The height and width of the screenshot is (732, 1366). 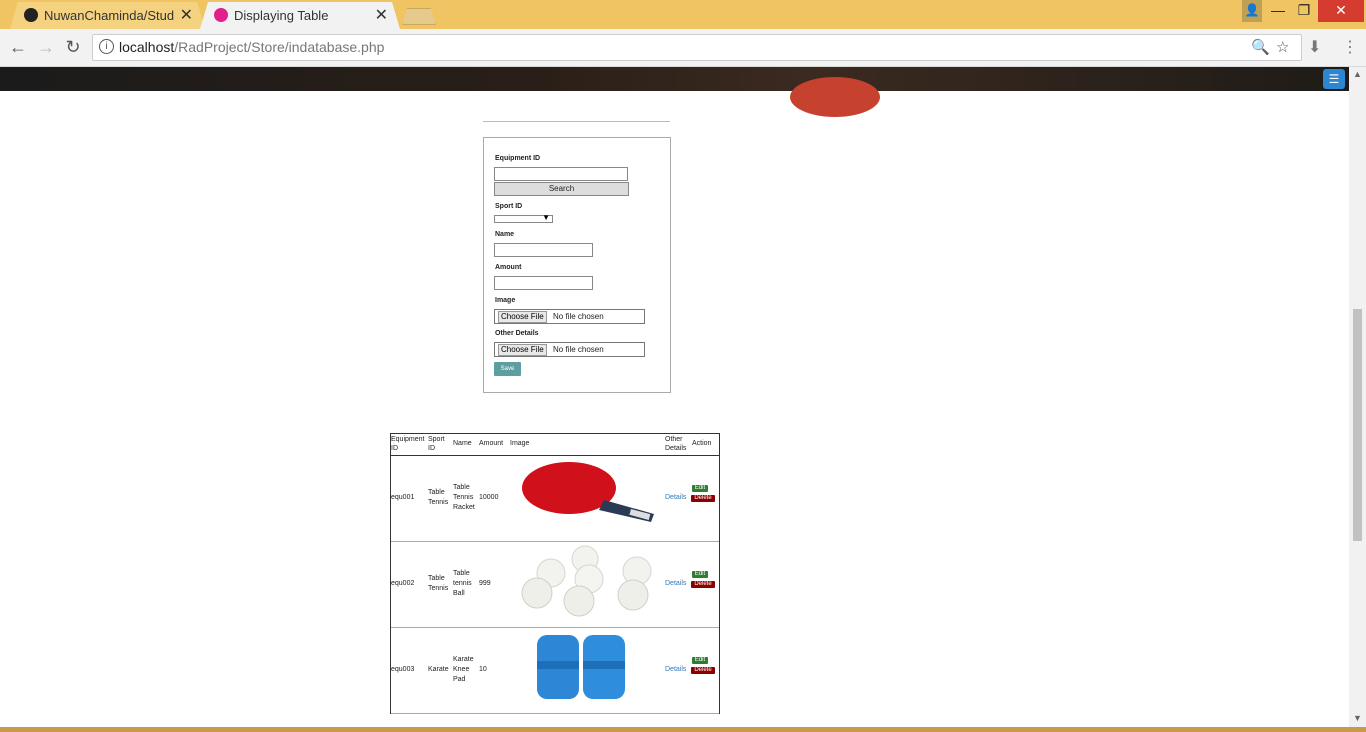 I want to click on forward-icon: →, so click(x=46, y=47).